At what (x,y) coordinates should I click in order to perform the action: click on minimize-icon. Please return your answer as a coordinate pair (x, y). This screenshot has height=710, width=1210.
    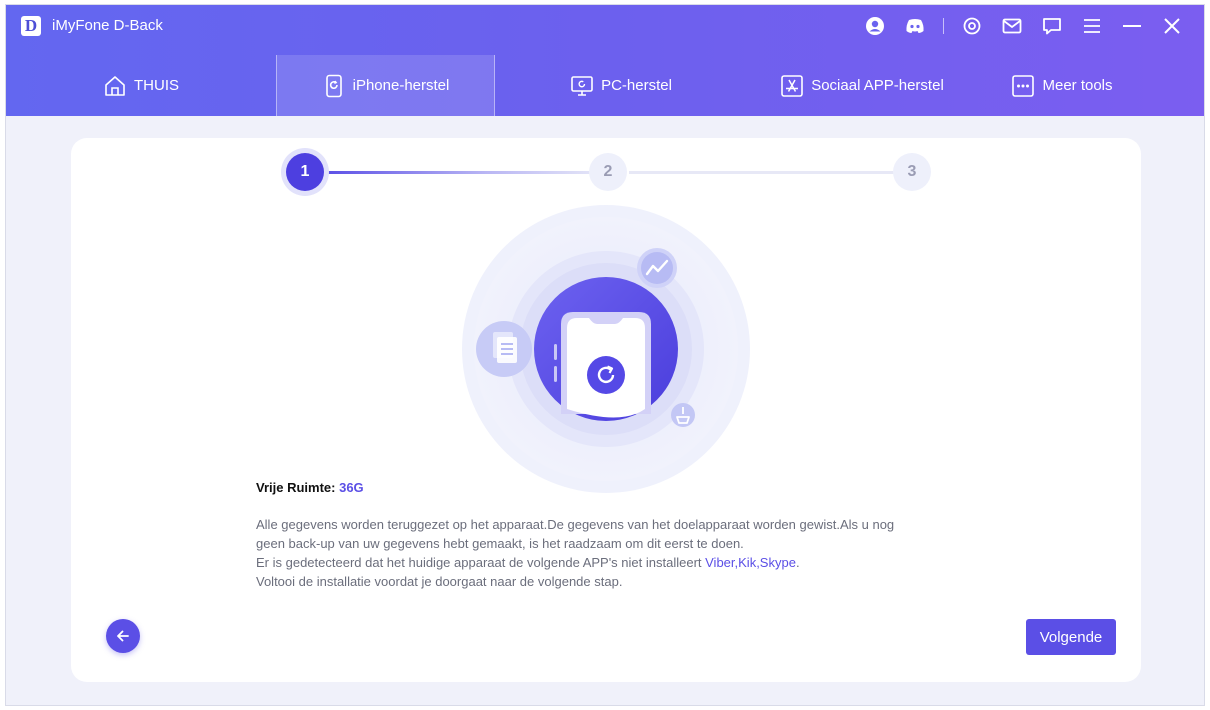
    Looking at the image, I should click on (1132, 26).